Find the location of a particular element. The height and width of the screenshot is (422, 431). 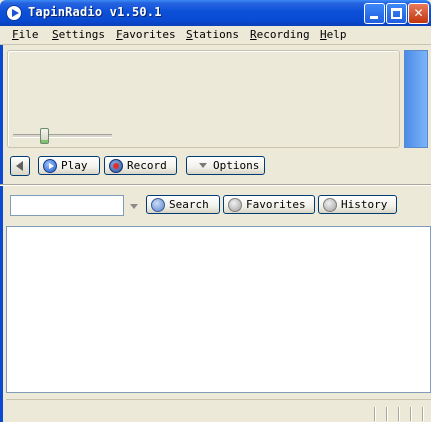

play-button: Play is located at coordinates (69, 165).